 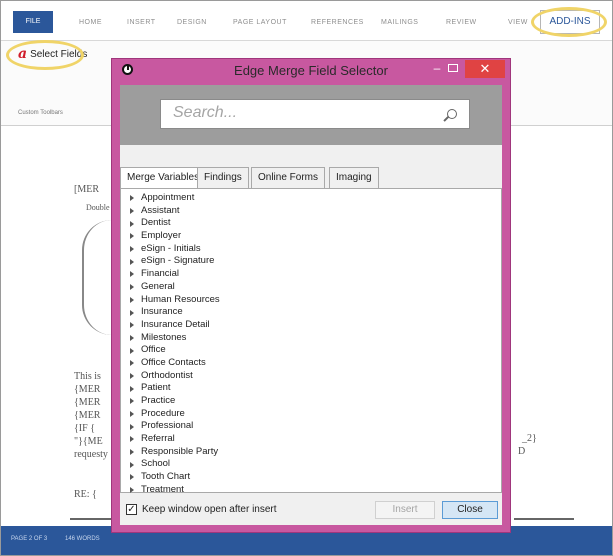 What do you see at coordinates (175, 439) in the screenshot?
I see `tree-item: Referral` at bounding box center [175, 439].